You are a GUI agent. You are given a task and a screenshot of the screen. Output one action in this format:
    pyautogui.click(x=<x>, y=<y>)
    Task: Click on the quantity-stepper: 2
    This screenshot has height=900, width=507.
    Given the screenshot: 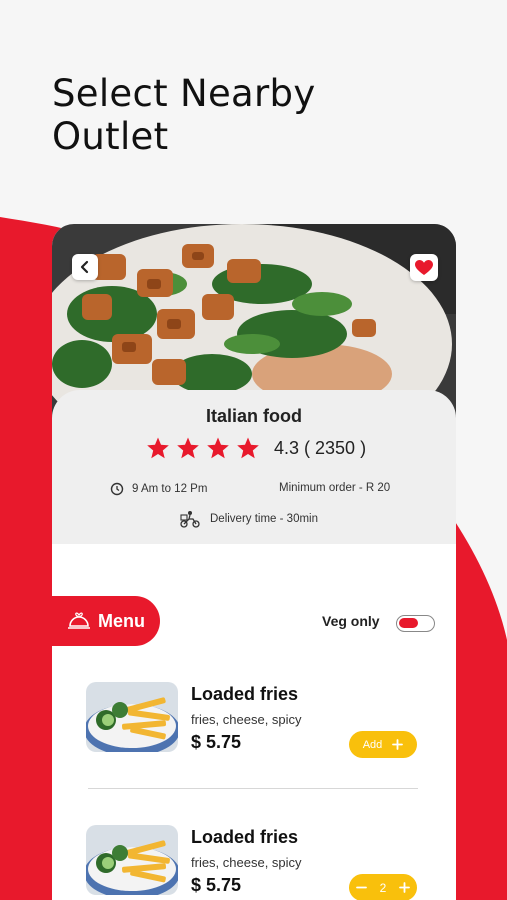 What is the action you would take?
    pyautogui.click(x=383, y=887)
    